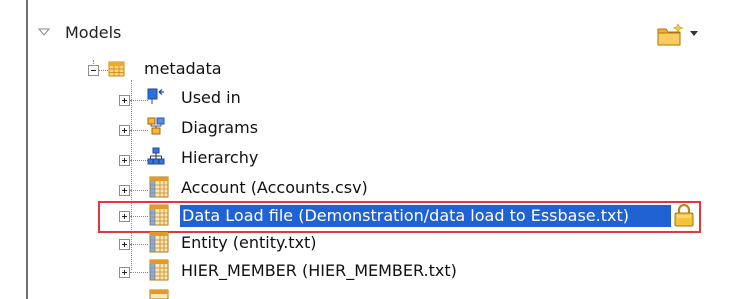 The width and height of the screenshot is (733, 299). I want to click on expand-toggle-hier-member, so click(124, 272).